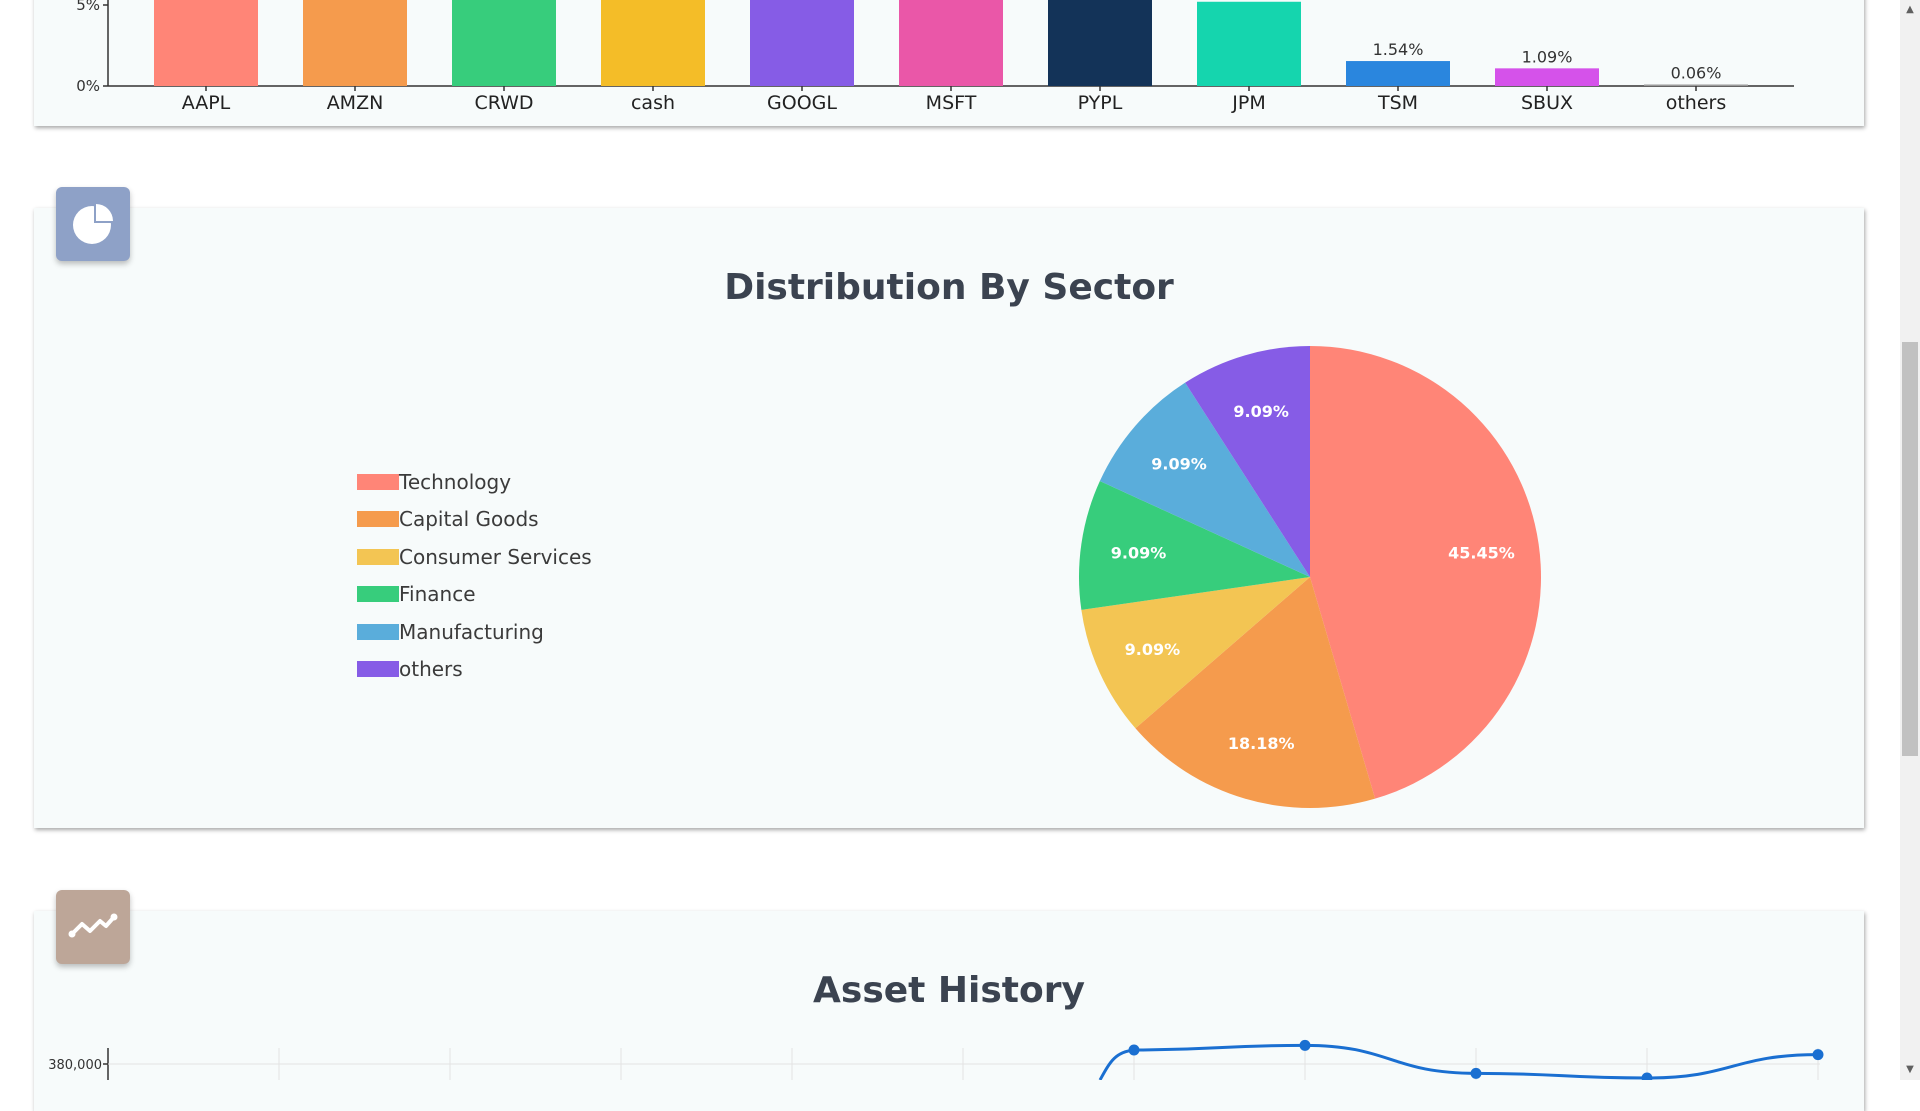 This screenshot has width=1920, height=1111. What do you see at coordinates (1398, 73) in the screenshot?
I see `bar-tsm` at bounding box center [1398, 73].